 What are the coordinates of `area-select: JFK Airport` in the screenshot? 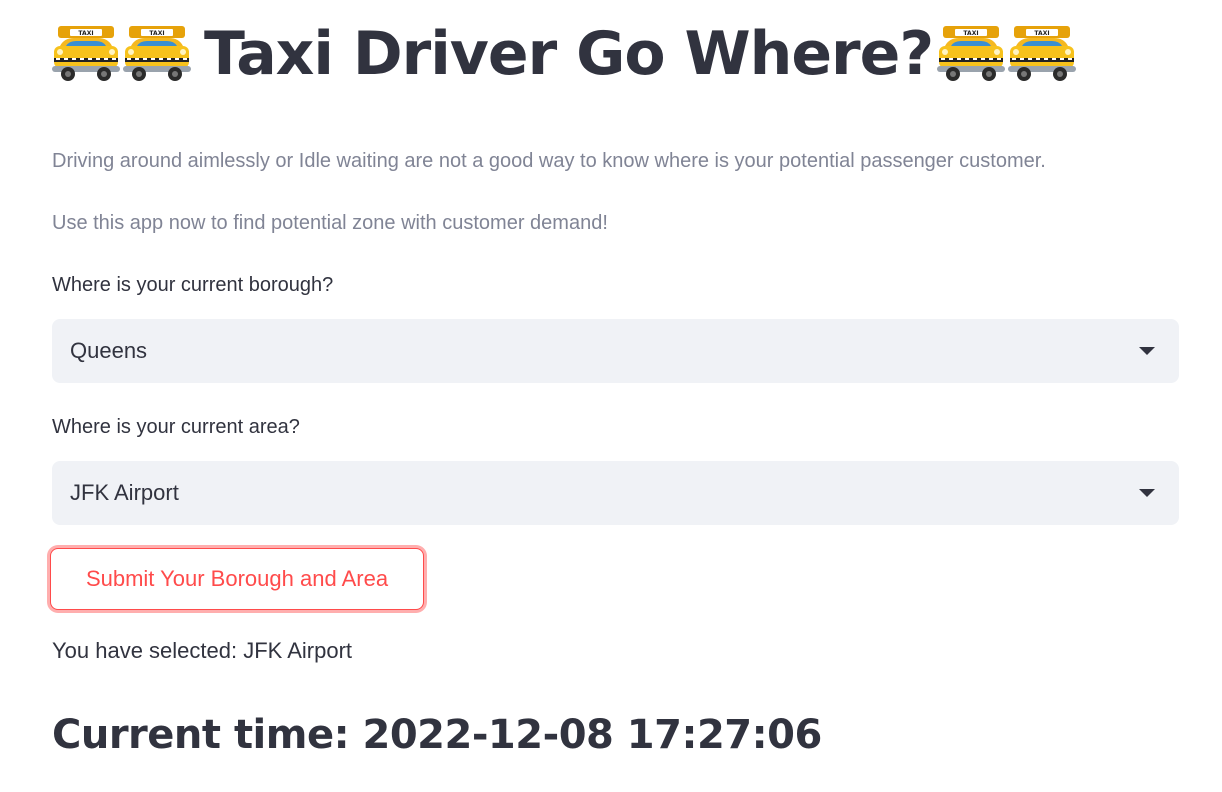 It's located at (615, 493).